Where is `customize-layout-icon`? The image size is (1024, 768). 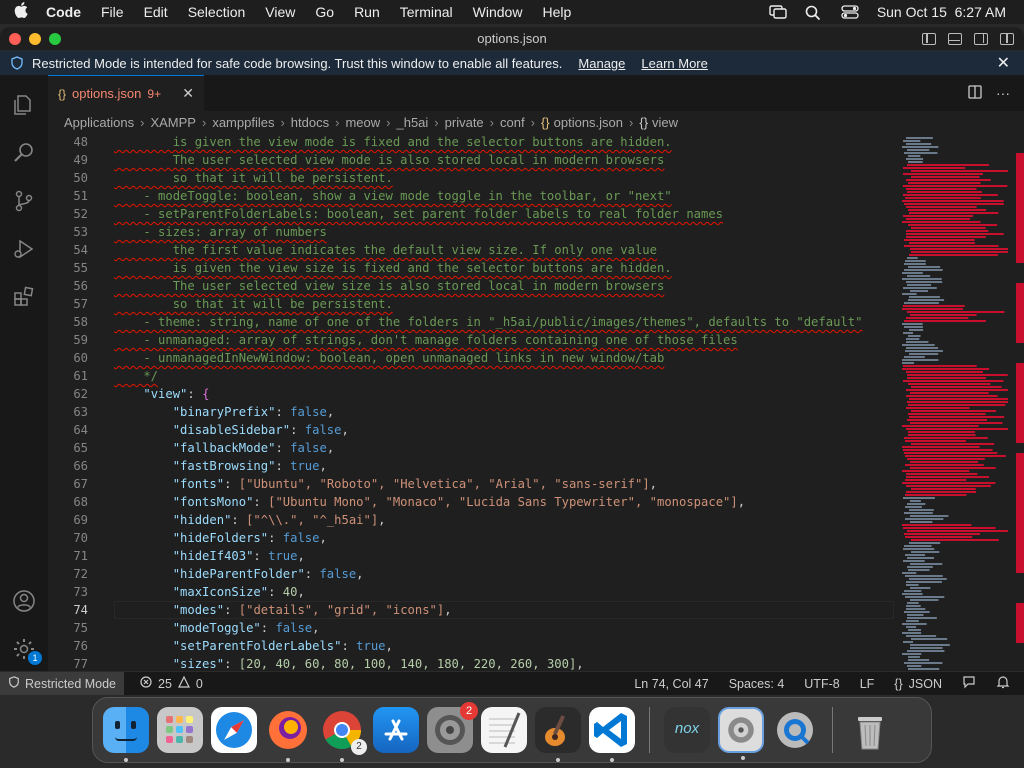
customize-layout-icon is located at coordinates (1007, 38).